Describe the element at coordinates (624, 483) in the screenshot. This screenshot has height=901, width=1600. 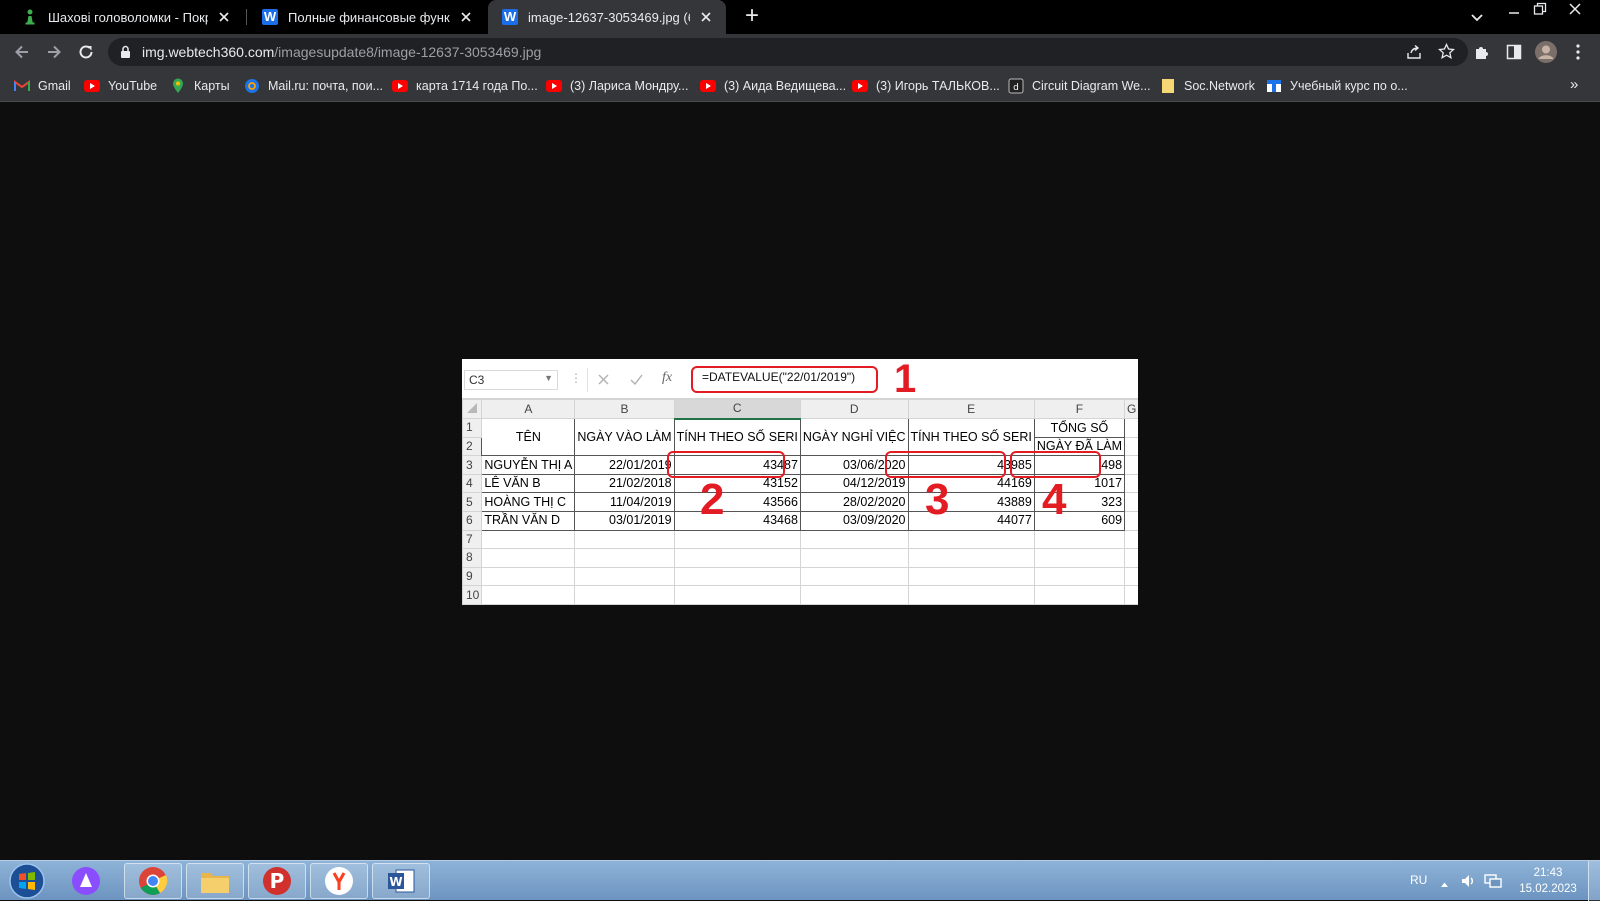
I see `start-date-cell: 21/02/2018` at that location.